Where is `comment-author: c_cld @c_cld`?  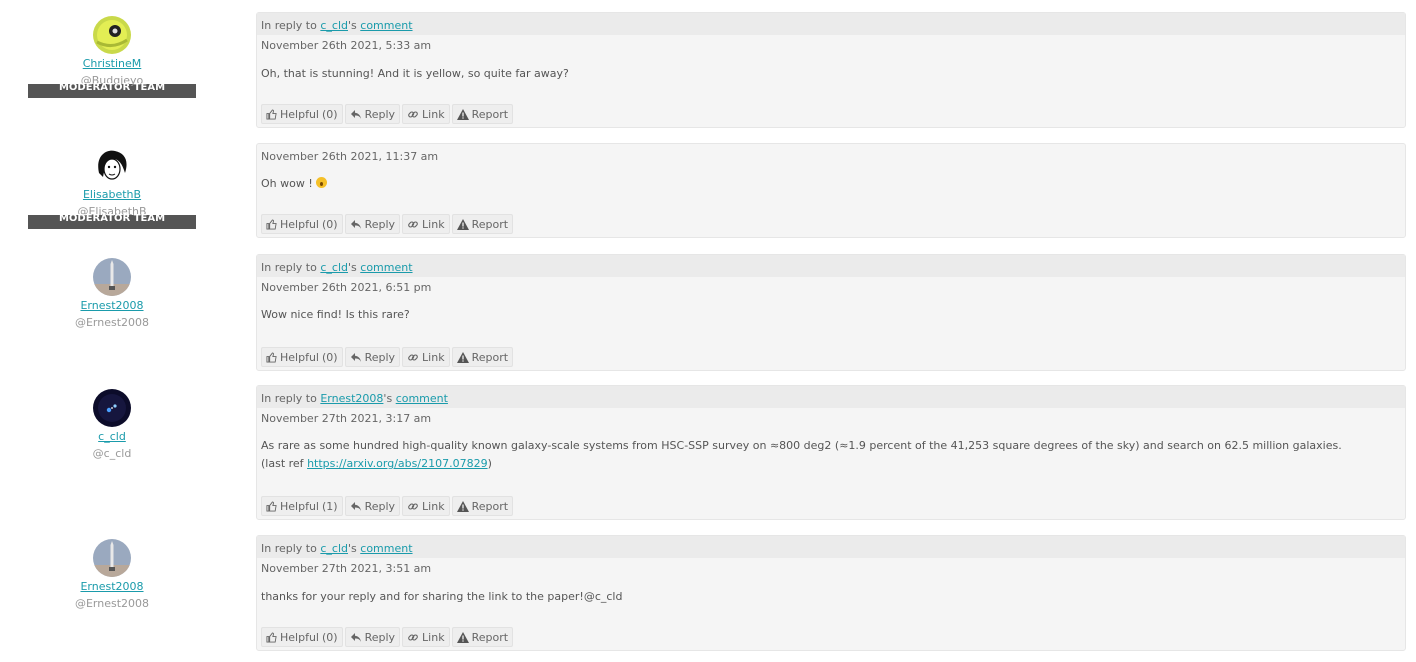 comment-author: c_cld @c_cld is located at coordinates (112, 425).